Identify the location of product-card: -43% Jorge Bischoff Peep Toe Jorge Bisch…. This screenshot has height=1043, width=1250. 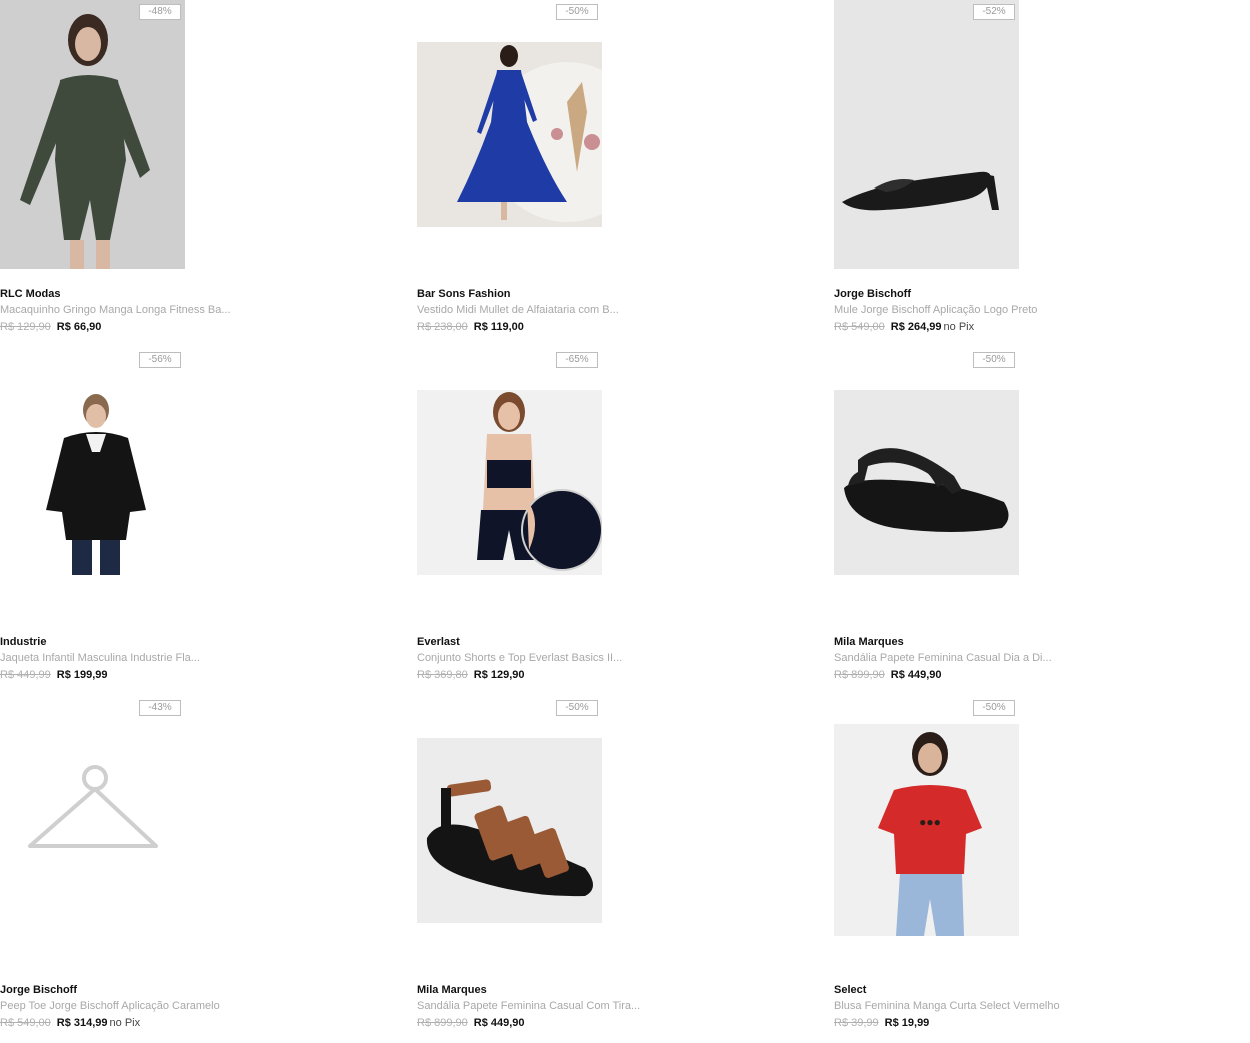
(200, 868).